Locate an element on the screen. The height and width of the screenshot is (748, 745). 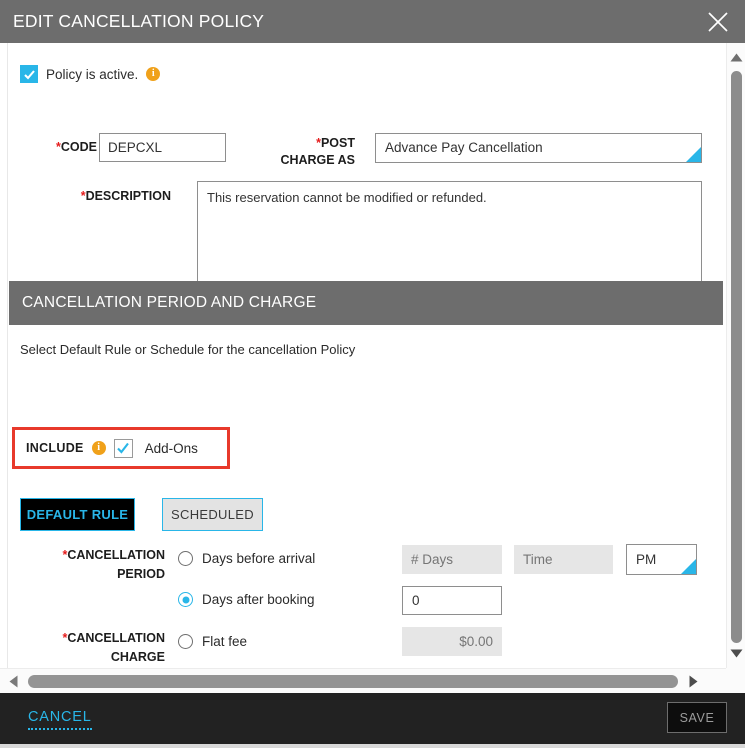
vertical-scrollbar is located at coordinates (735, 355).